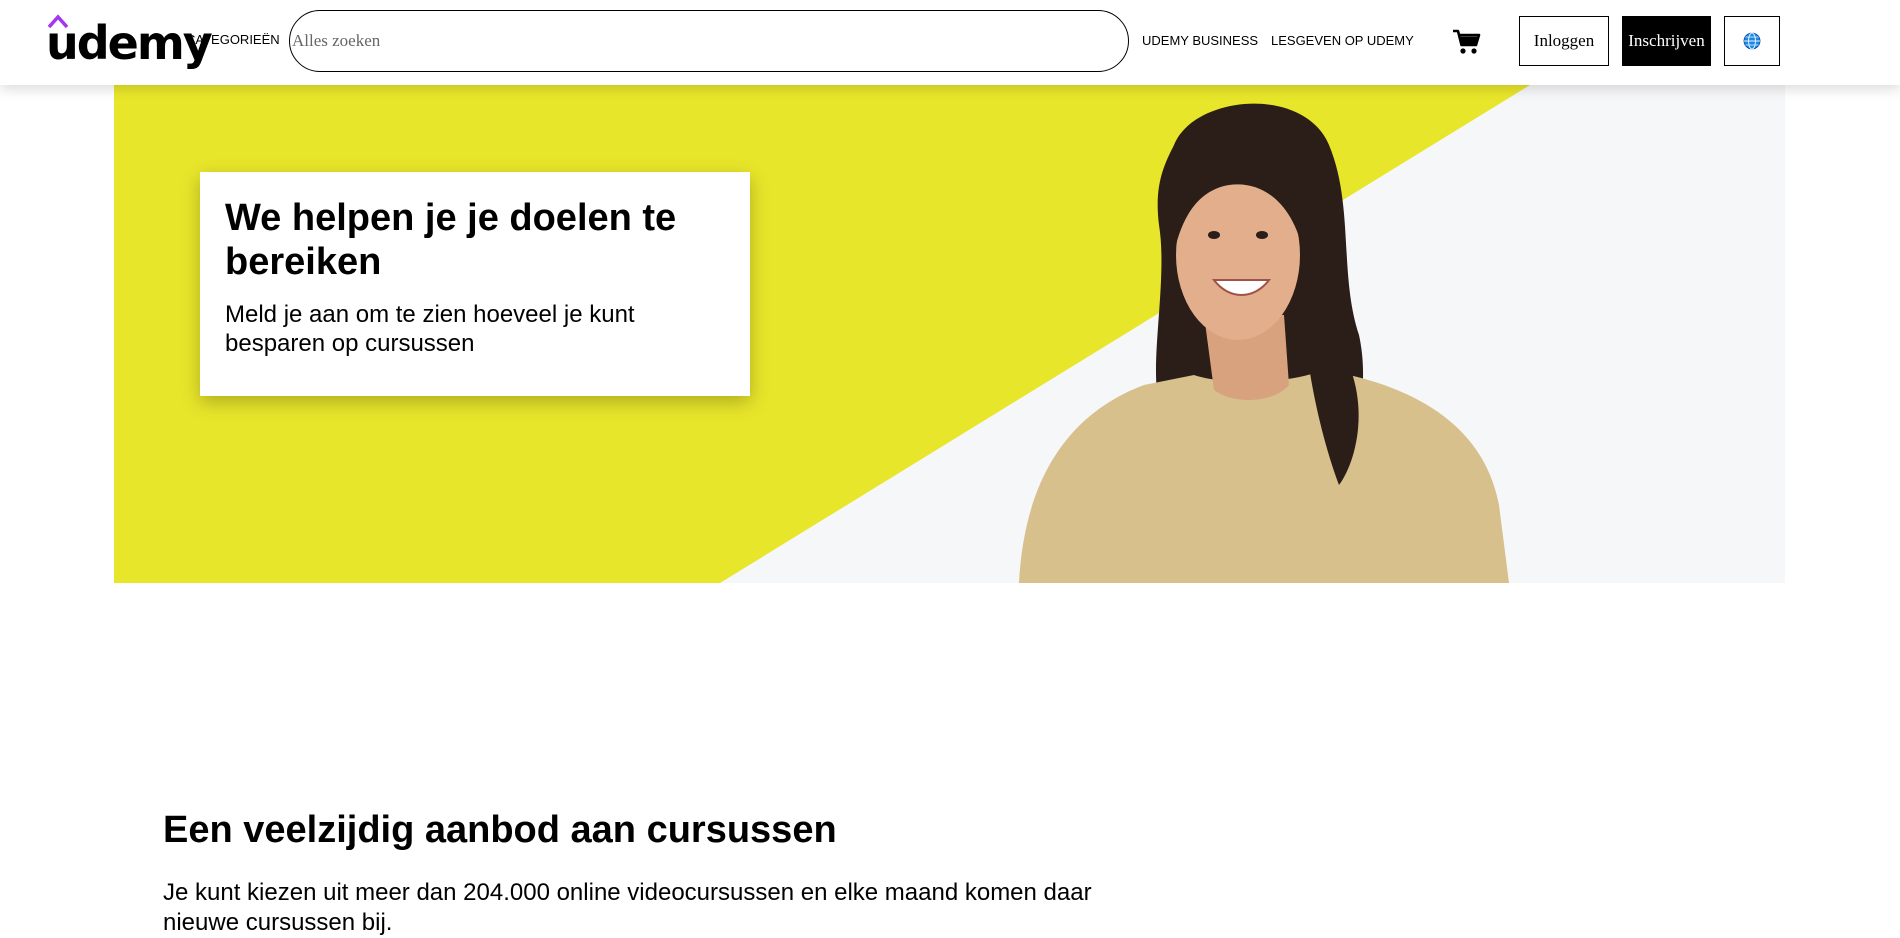  Describe the element at coordinates (451, 240) in the screenshot. I see `hero-title: We helpen je je doelen te bereiken` at that location.